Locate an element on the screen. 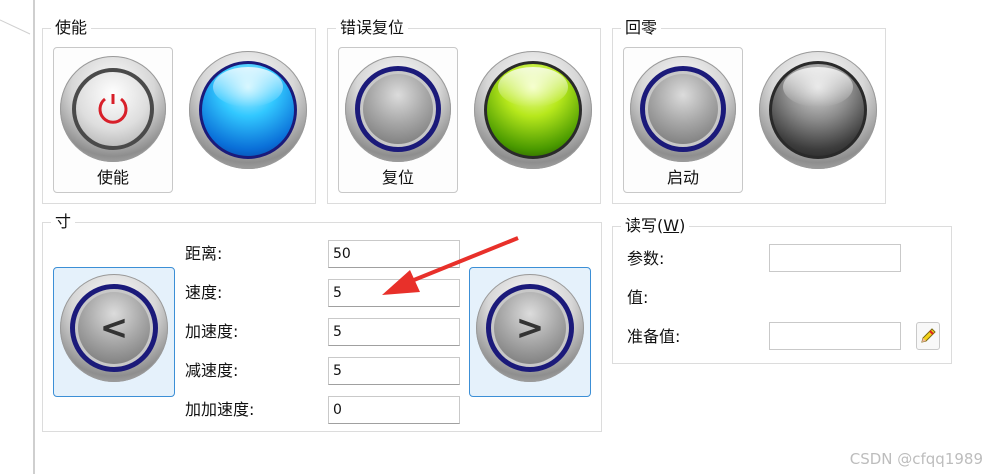  jerk-input: 0 is located at coordinates (394, 410).